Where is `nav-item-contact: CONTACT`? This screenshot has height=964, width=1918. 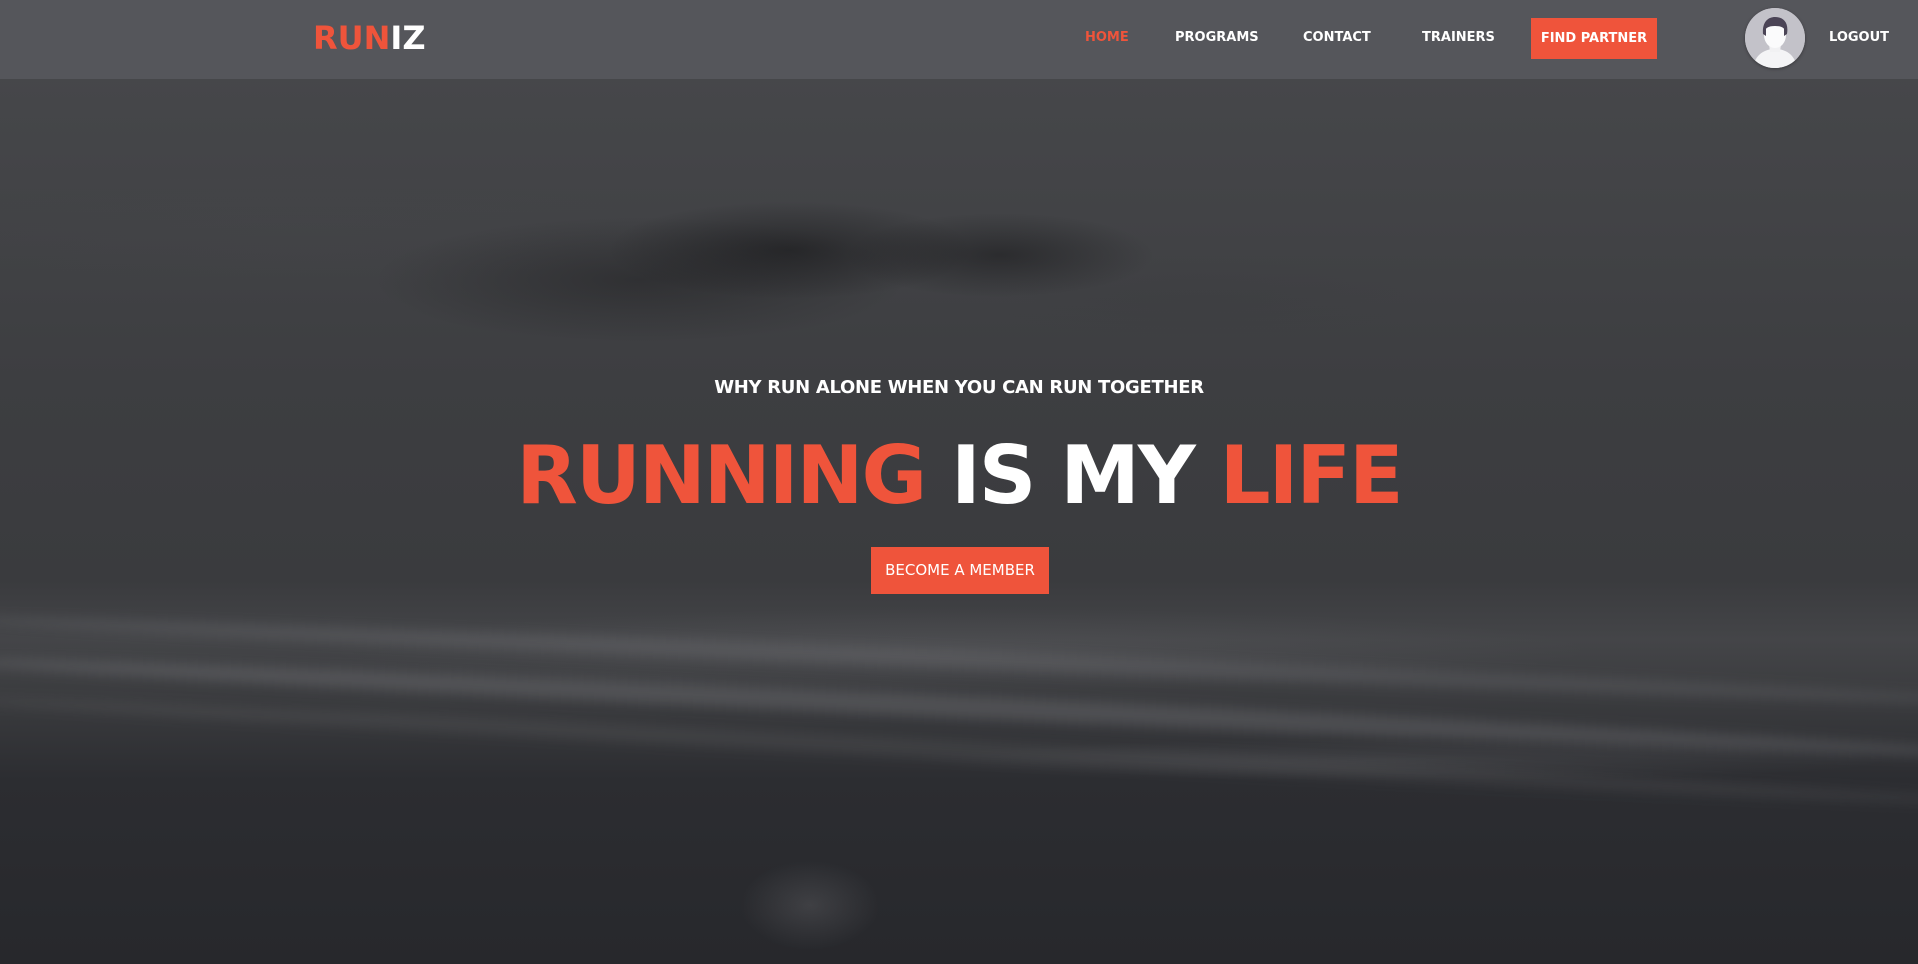 nav-item-contact: CONTACT is located at coordinates (1337, 38).